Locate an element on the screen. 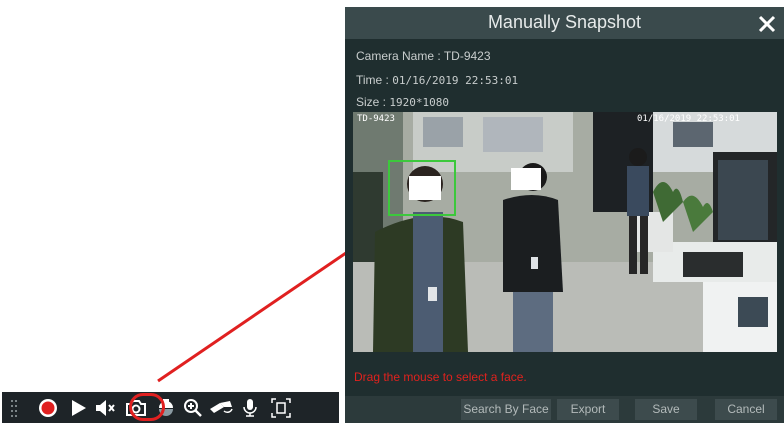 This screenshot has width=784, height=423. face-mask-center is located at coordinates (526, 179).